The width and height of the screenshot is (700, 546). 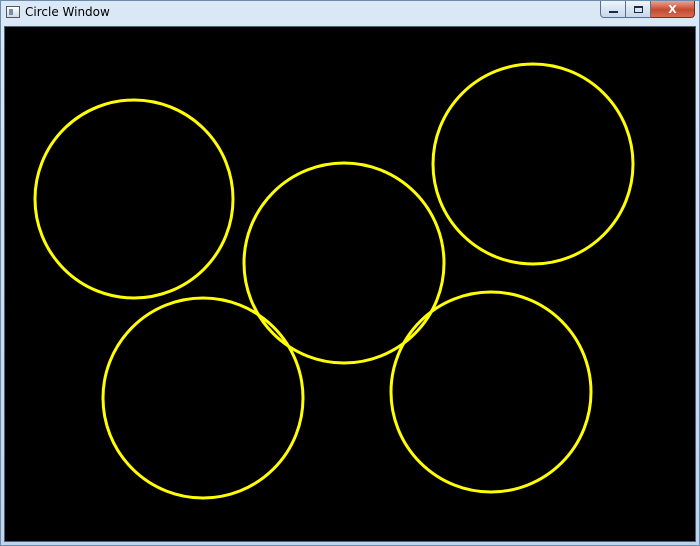 I want to click on maximize-button, so click(x=638, y=9).